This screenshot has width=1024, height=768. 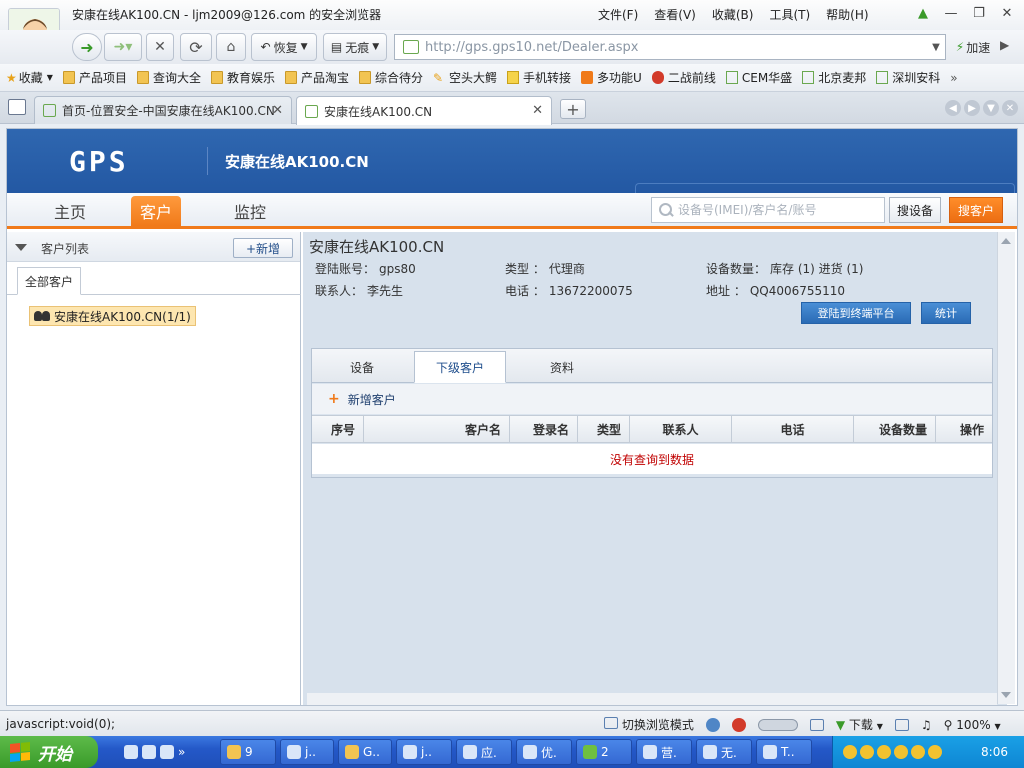 What do you see at coordinates (123, 47) in the screenshot?
I see `forward-button: ➜▾` at bounding box center [123, 47].